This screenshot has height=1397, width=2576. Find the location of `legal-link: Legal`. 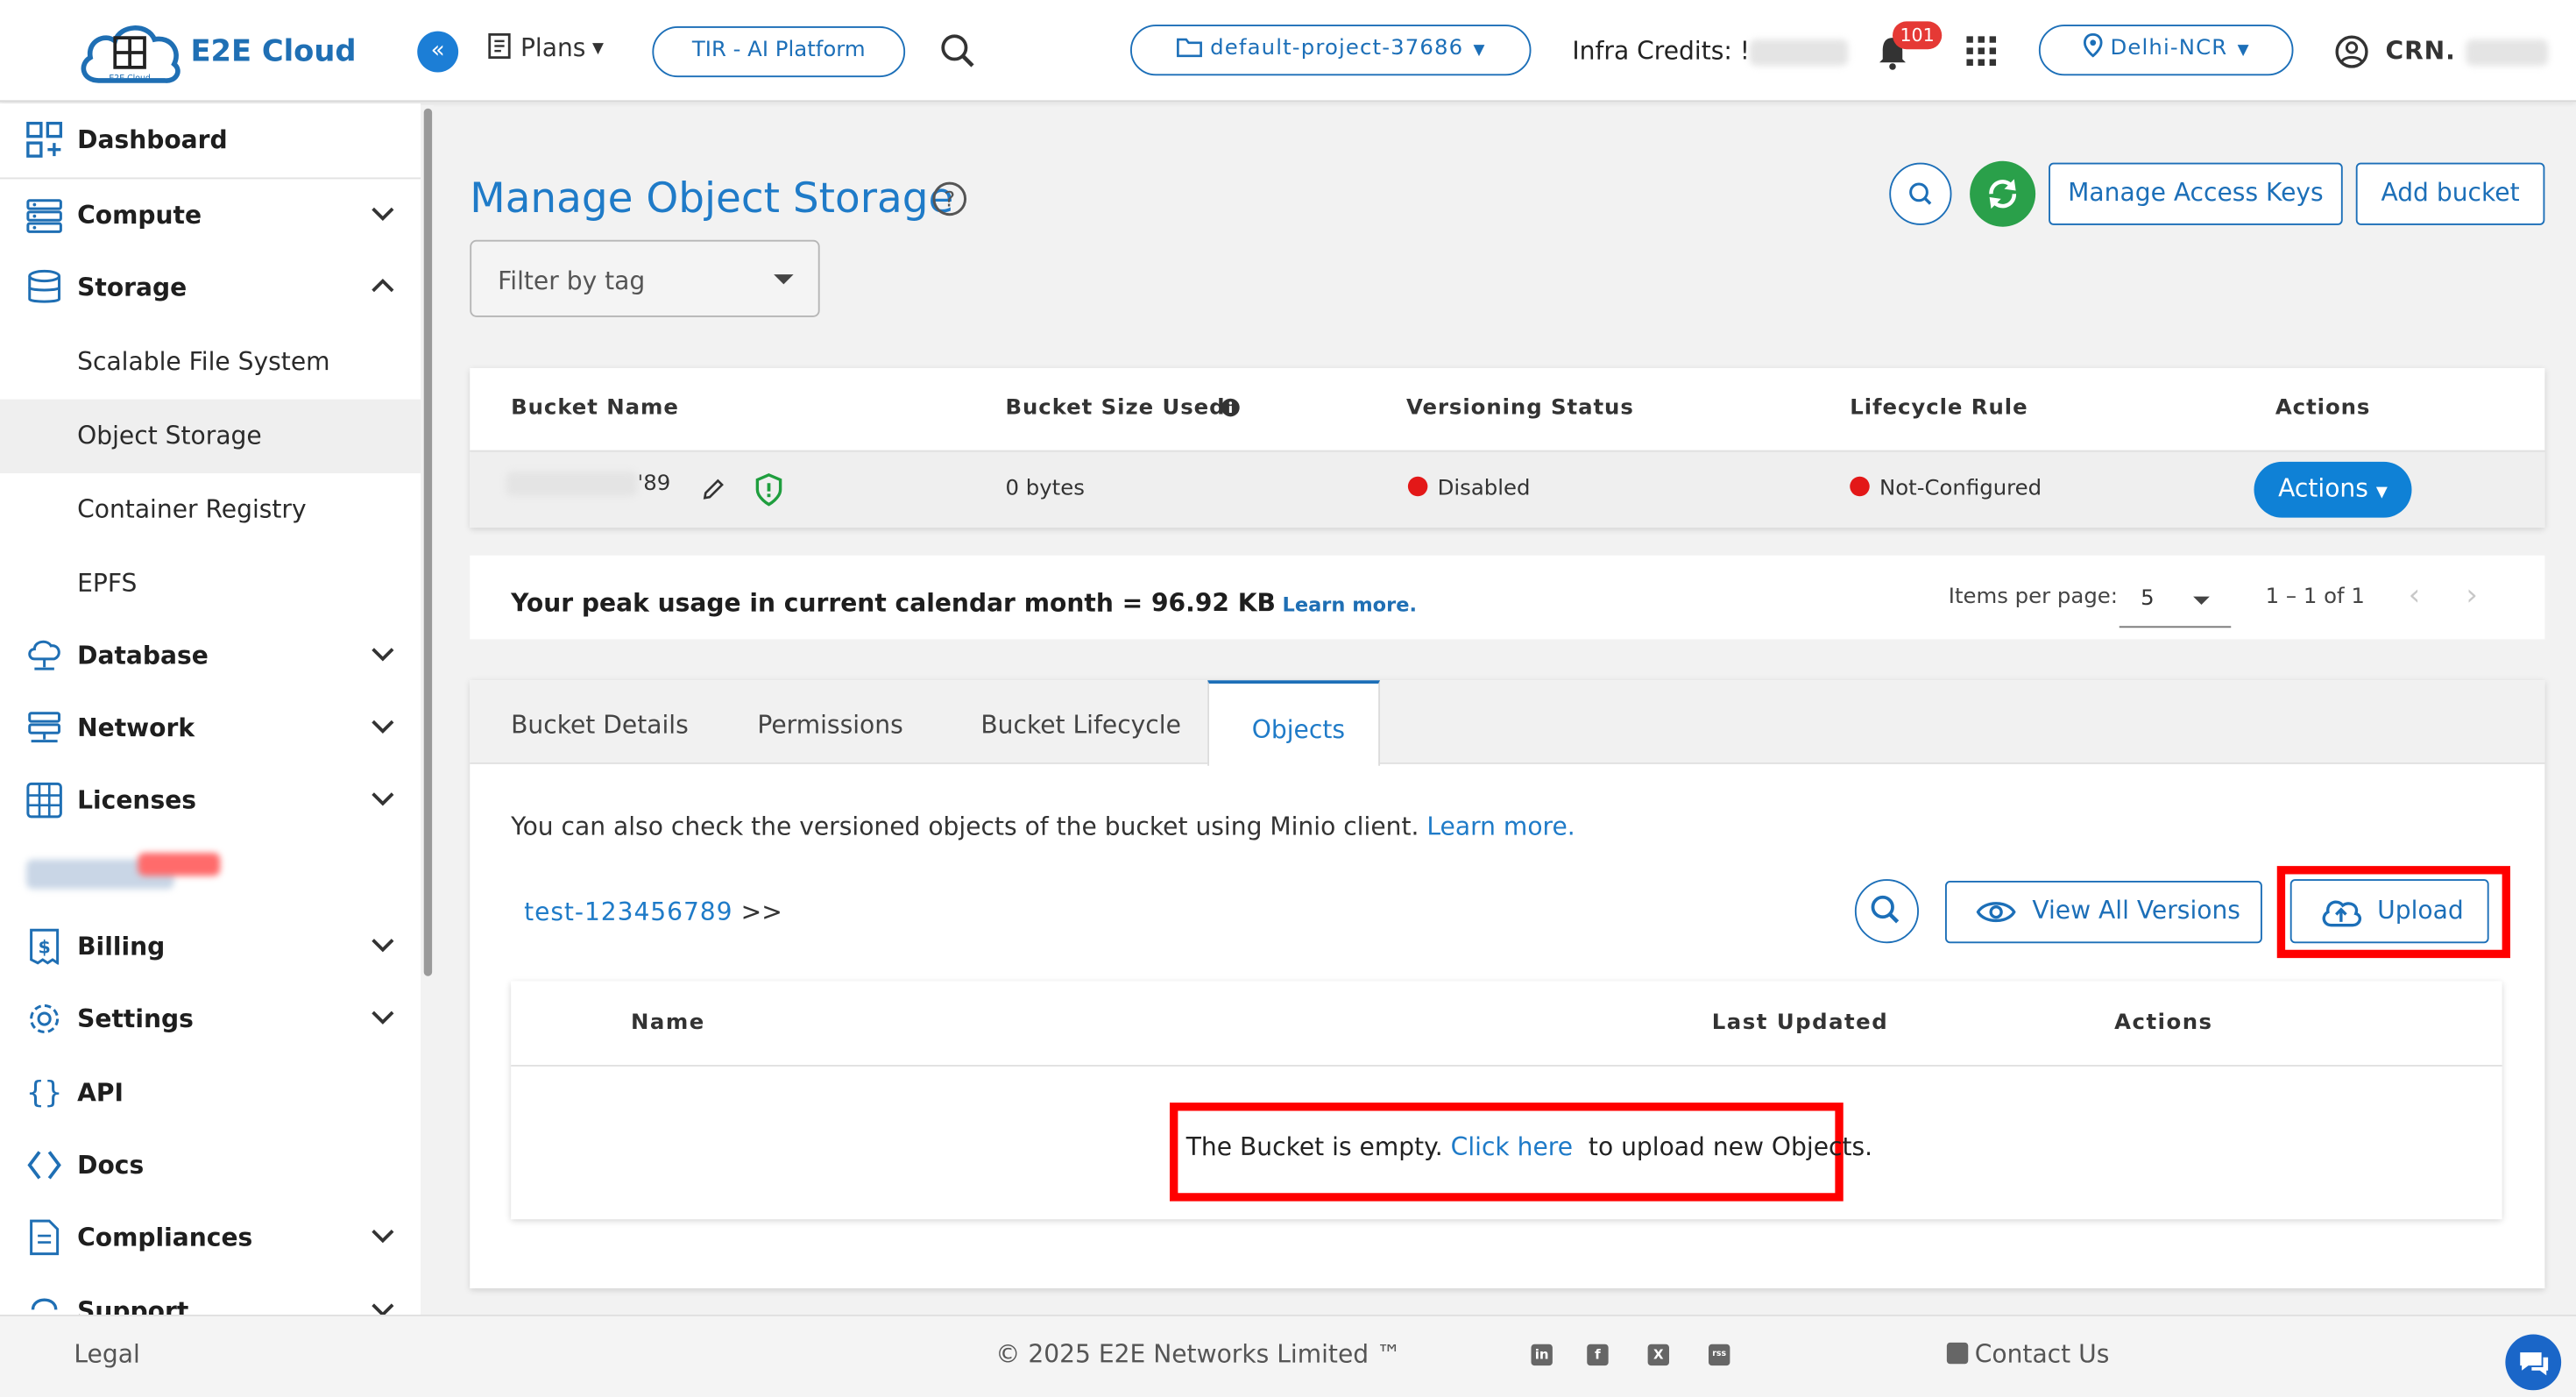

legal-link: Legal is located at coordinates (106, 1354).